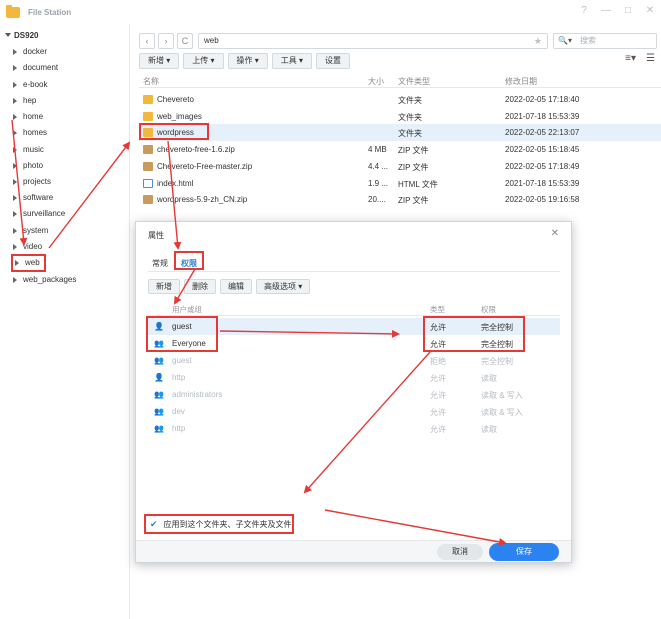 This screenshot has width=661, height=619. I want to click on sidebar-item-label: system, so click(36, 230).